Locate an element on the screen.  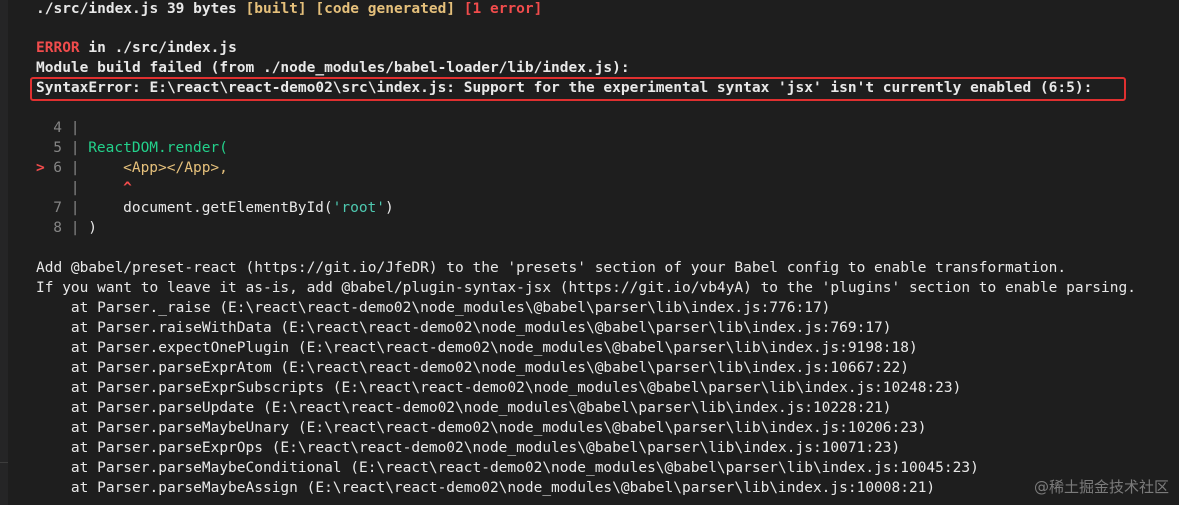
code-frame-line-4: 4 | is located at coordinates (62, 128).